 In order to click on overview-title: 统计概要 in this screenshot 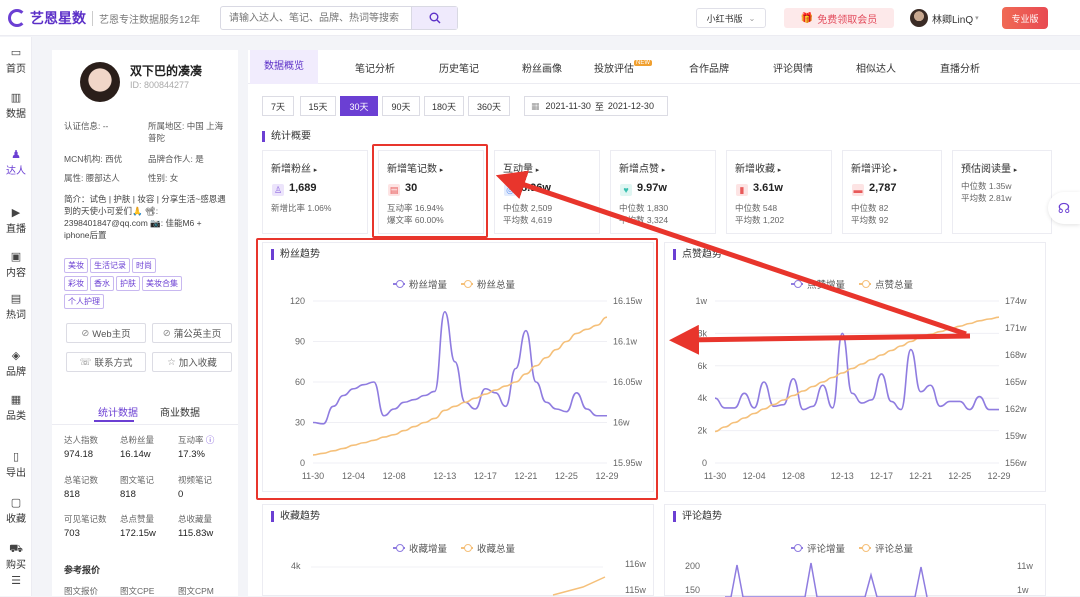, I will do `click(286, 136)`.